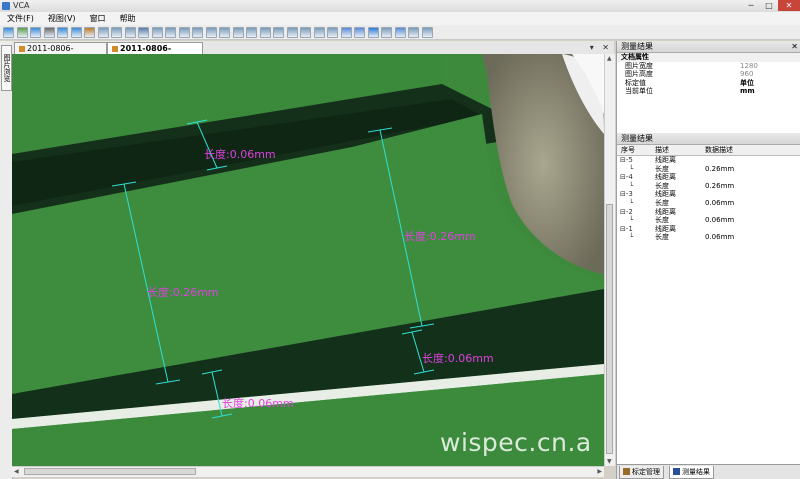 The width and height of the screenshot is (800, 479). What do you see at coordinates (676, 150) in the screenshot?
I see `column-header-desc: 描述` at bounding box center [676, 150].